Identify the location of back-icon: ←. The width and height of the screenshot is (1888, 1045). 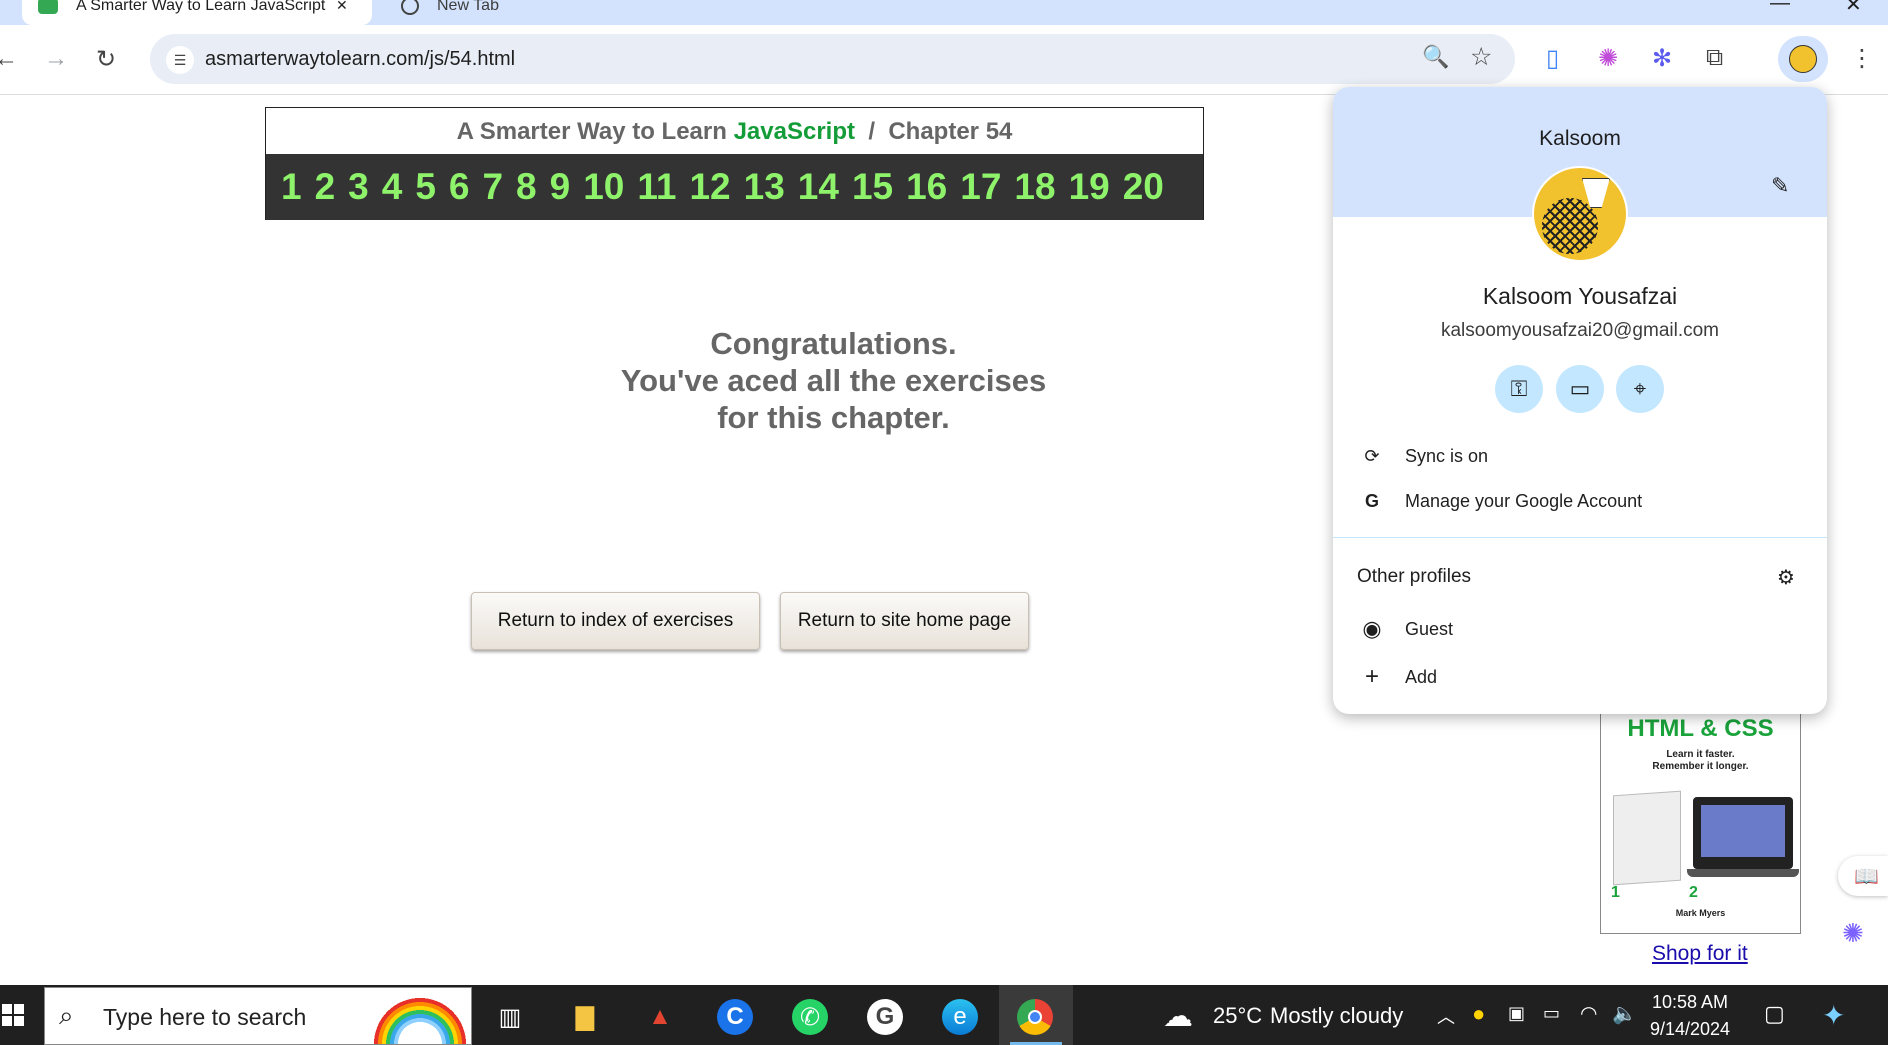
(9, 59).